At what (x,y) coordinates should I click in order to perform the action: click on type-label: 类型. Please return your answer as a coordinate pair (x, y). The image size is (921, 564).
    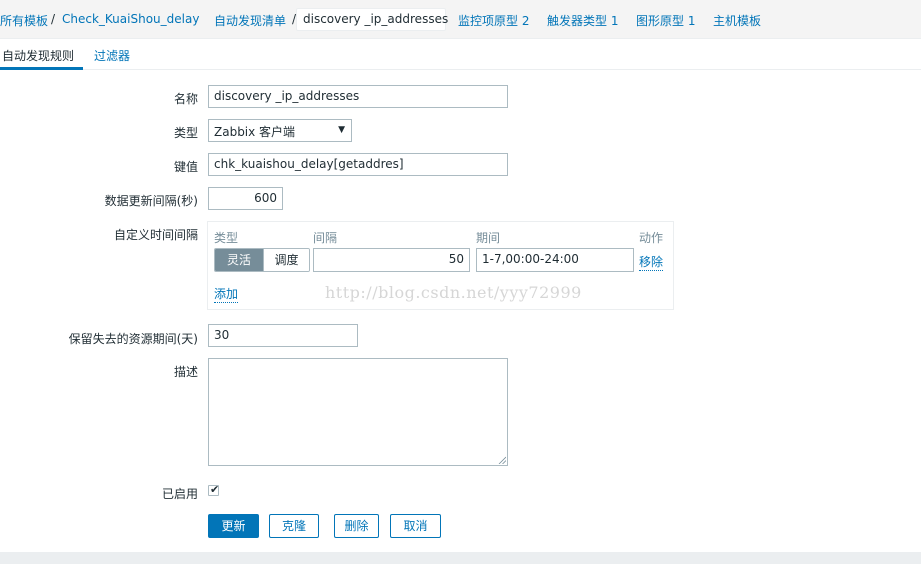
    Looking at the image, I should click on (185, 133).